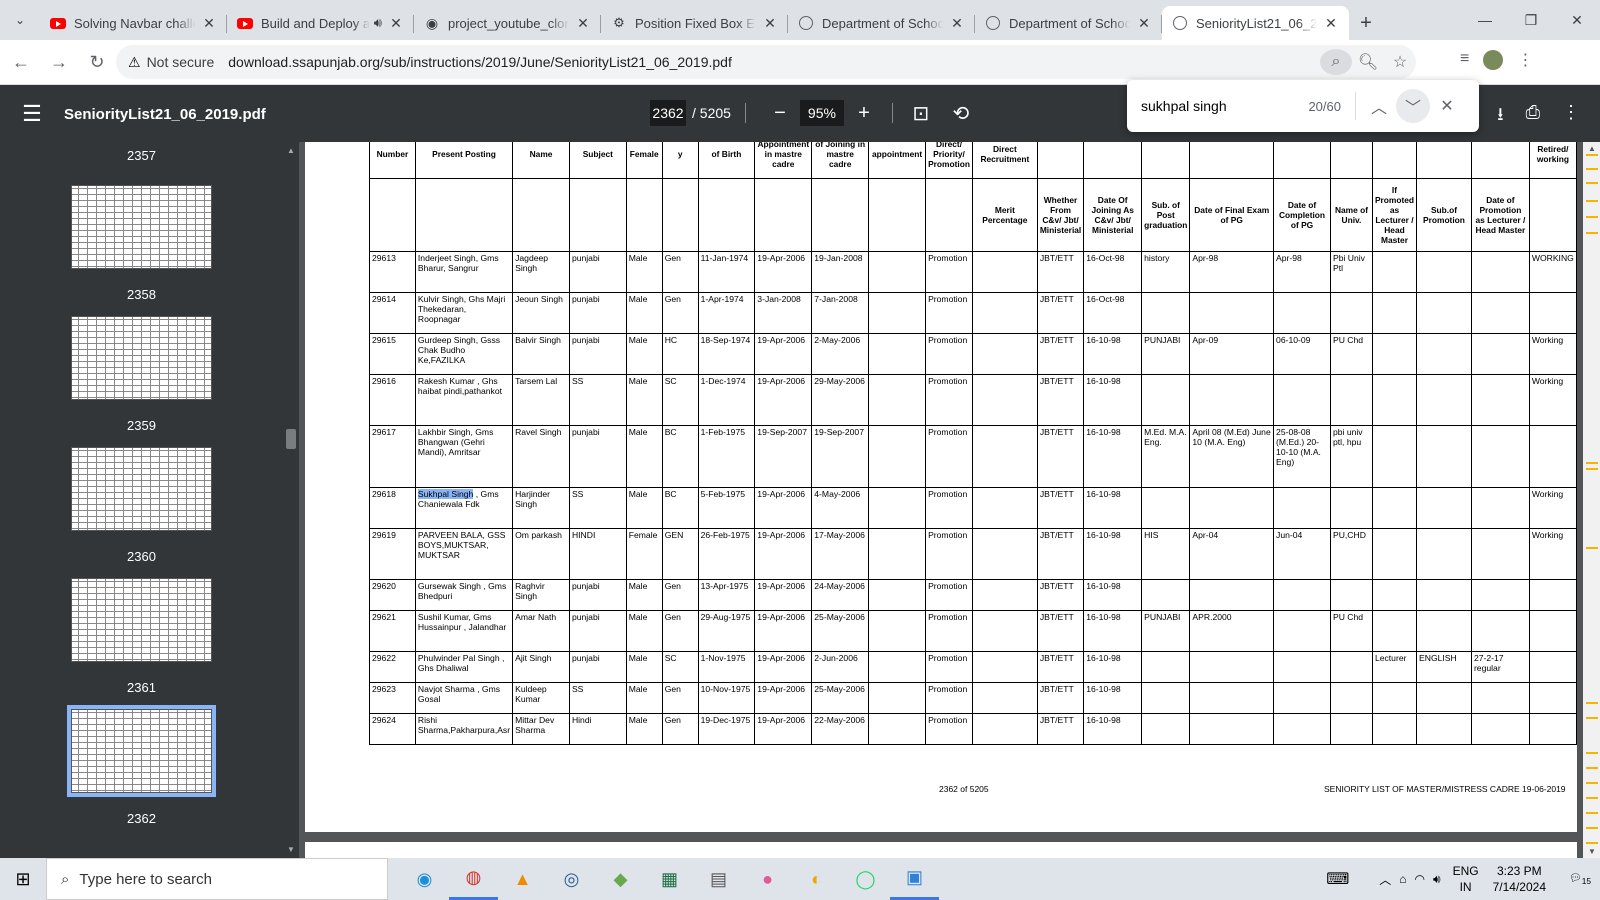 This screenshot has width=1600, height=900. Describe the element at coordinates (217, 879) in the screenshot. I see `taskbar-search: ⌕ Type here to search` at that location.